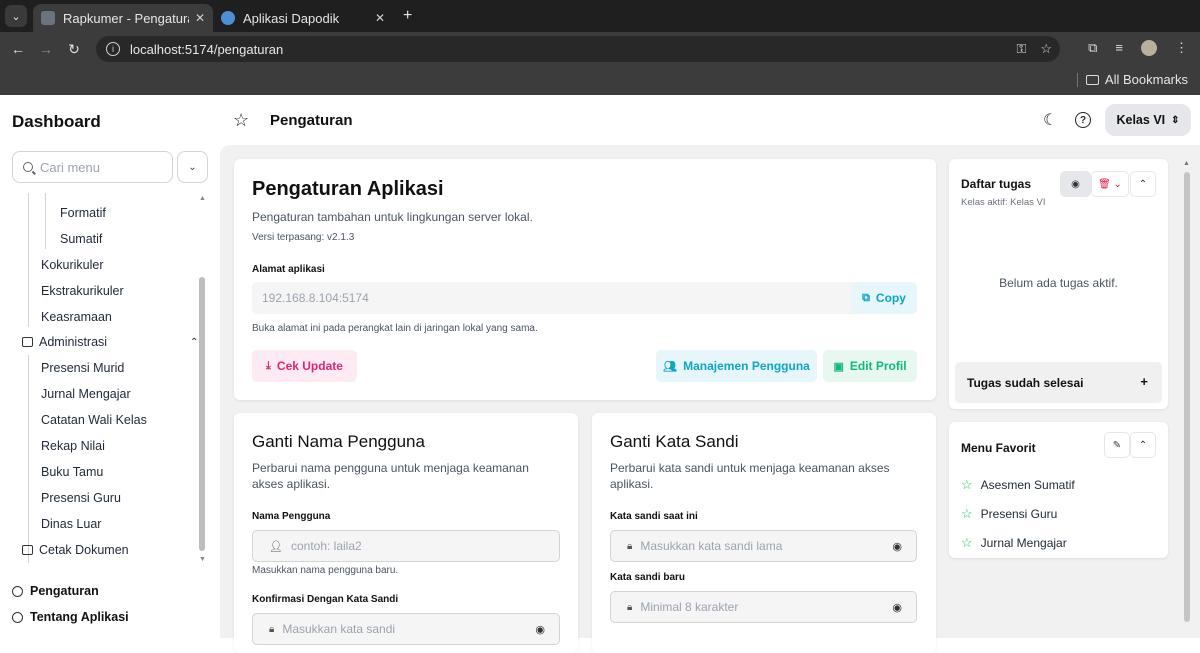 This screenshot has height=653, width=1200. I want to click on profile-avatar, so click(1149, 48).